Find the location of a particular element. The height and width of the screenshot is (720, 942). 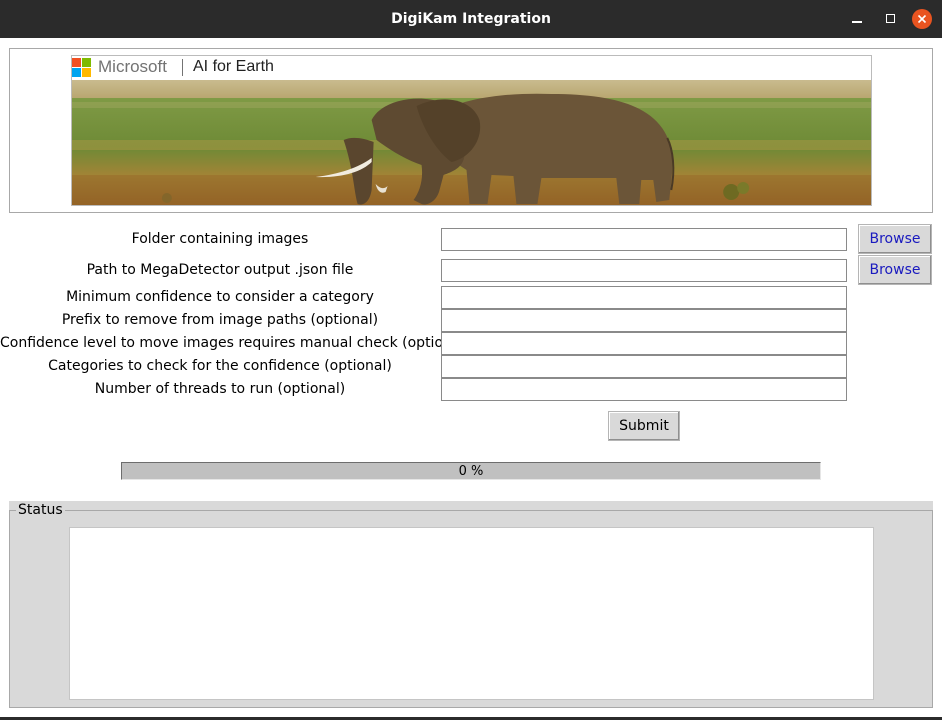

close-button is located at coordinates (922, 19).